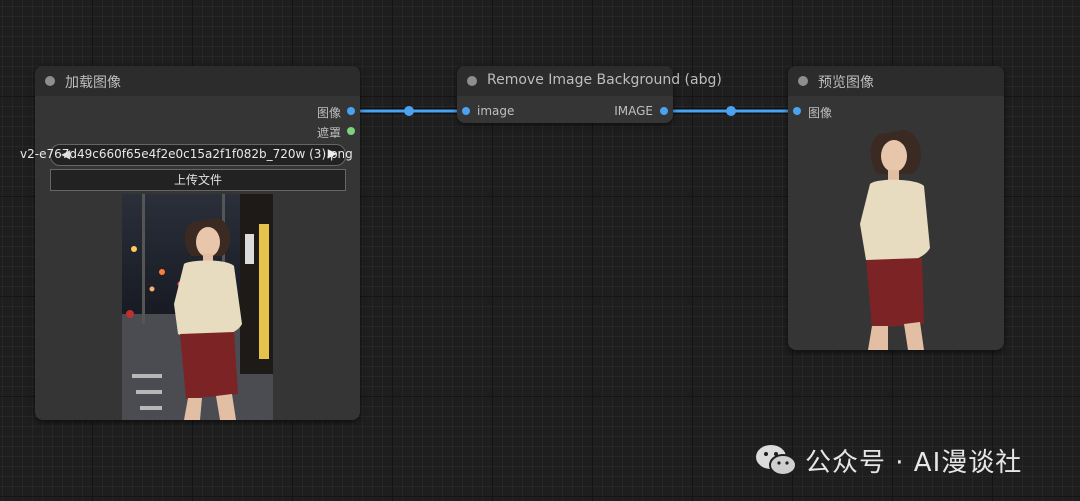  What do you see at coordinates (496, 111) in the screenshot?
I see `input-image-label: image` at bounding box center [496, 111].